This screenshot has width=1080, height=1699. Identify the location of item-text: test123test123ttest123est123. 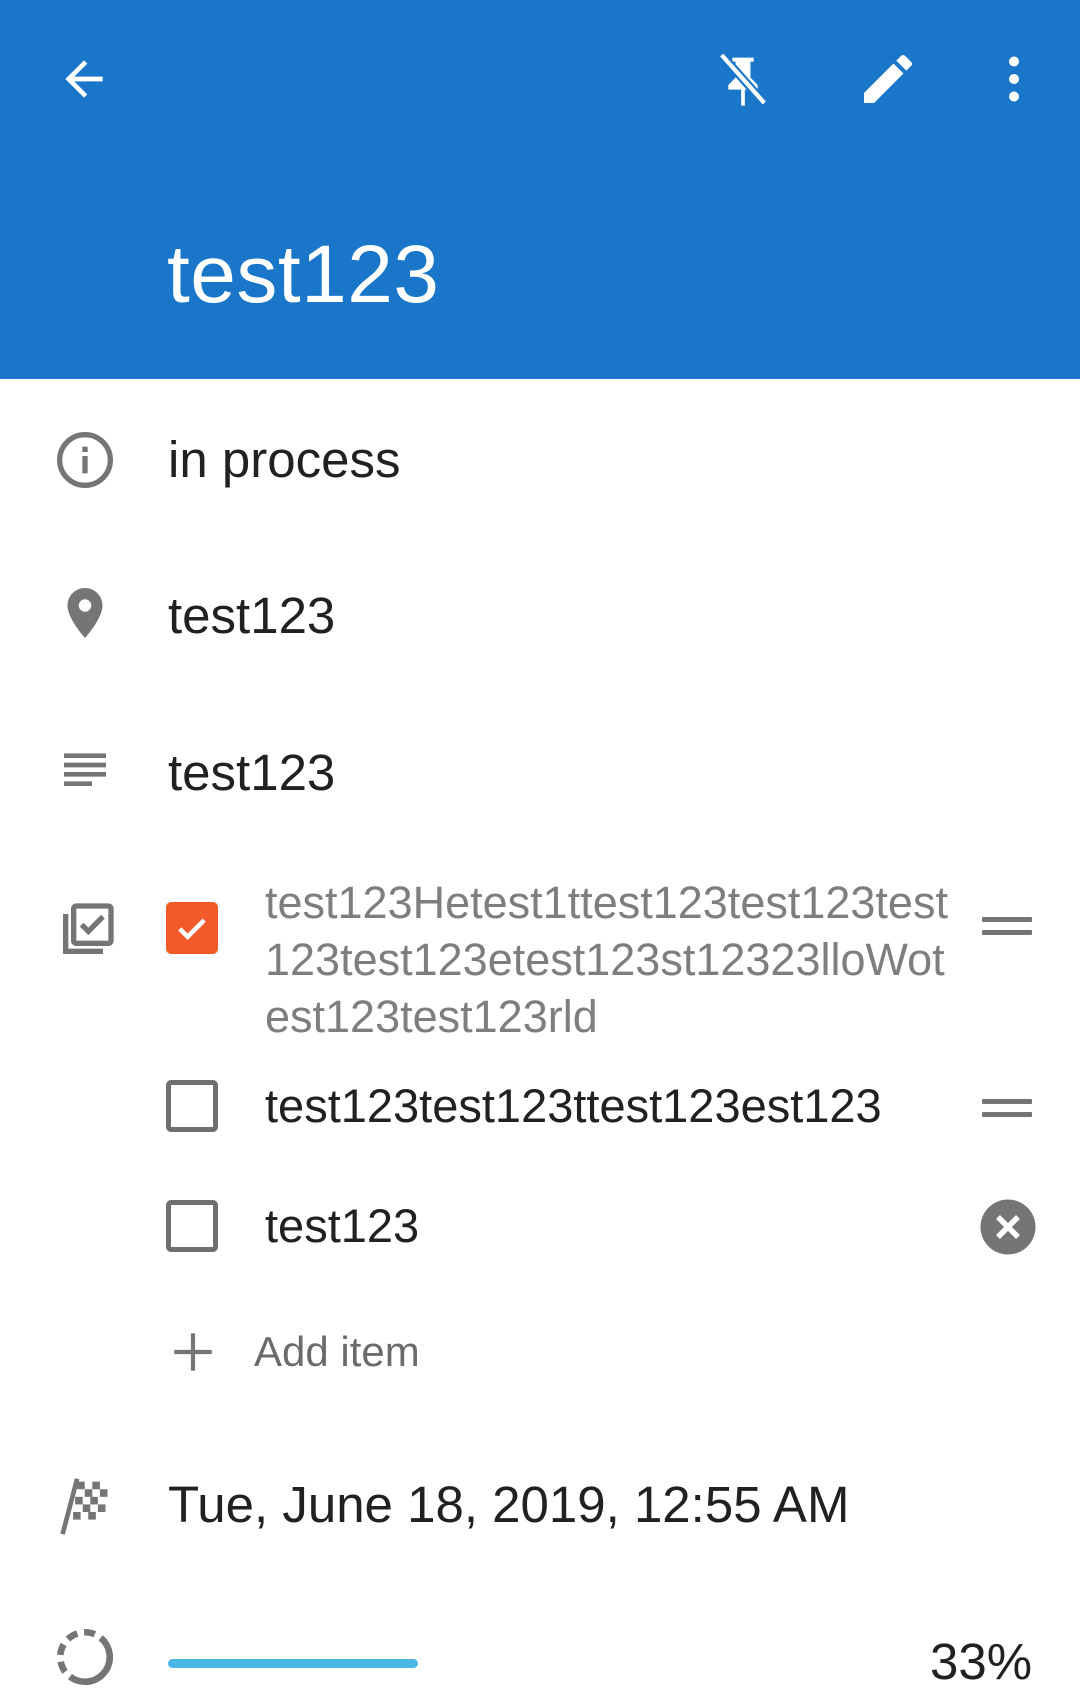
(610, 1105).